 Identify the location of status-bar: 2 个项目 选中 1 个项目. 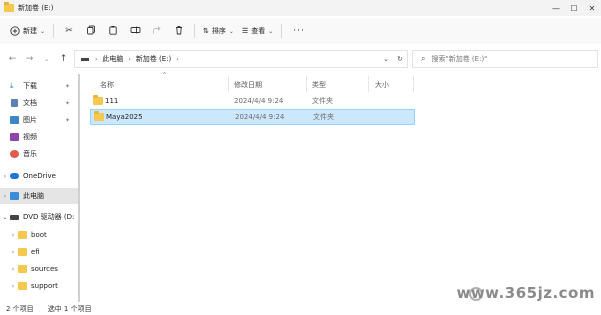
(300, 308).